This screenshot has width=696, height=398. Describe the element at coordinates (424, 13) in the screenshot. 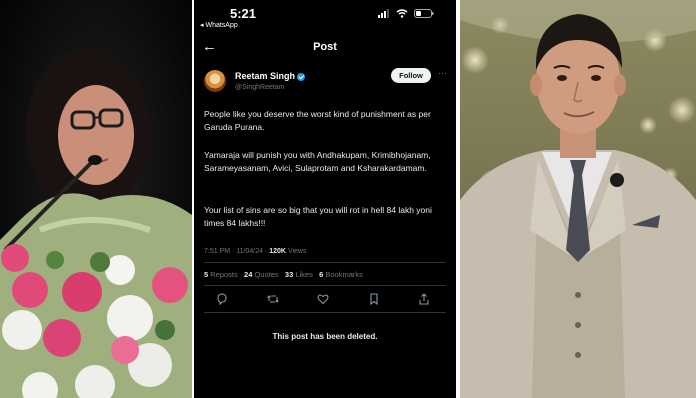

I see `battery-icon` at that location.